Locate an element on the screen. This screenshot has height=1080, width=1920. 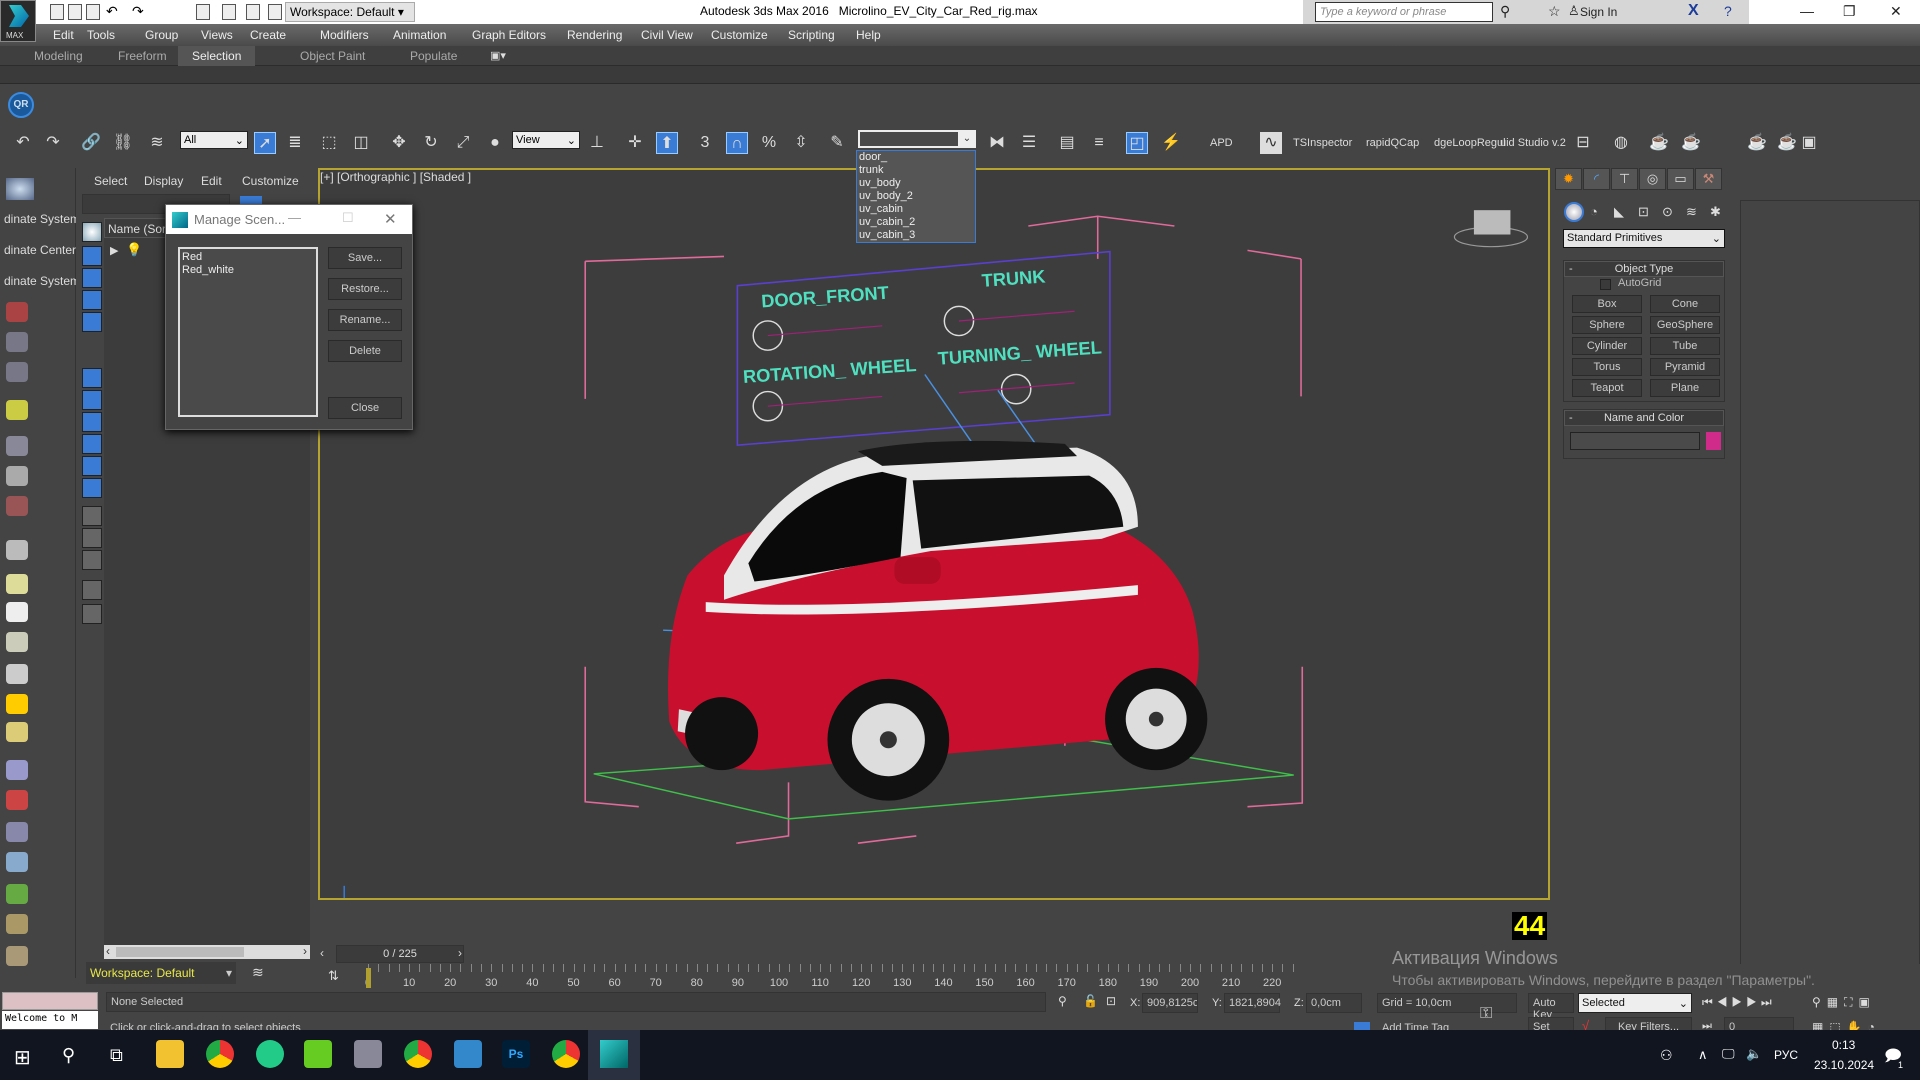
next-frame-icon: › is located at coordinates (460, 953).